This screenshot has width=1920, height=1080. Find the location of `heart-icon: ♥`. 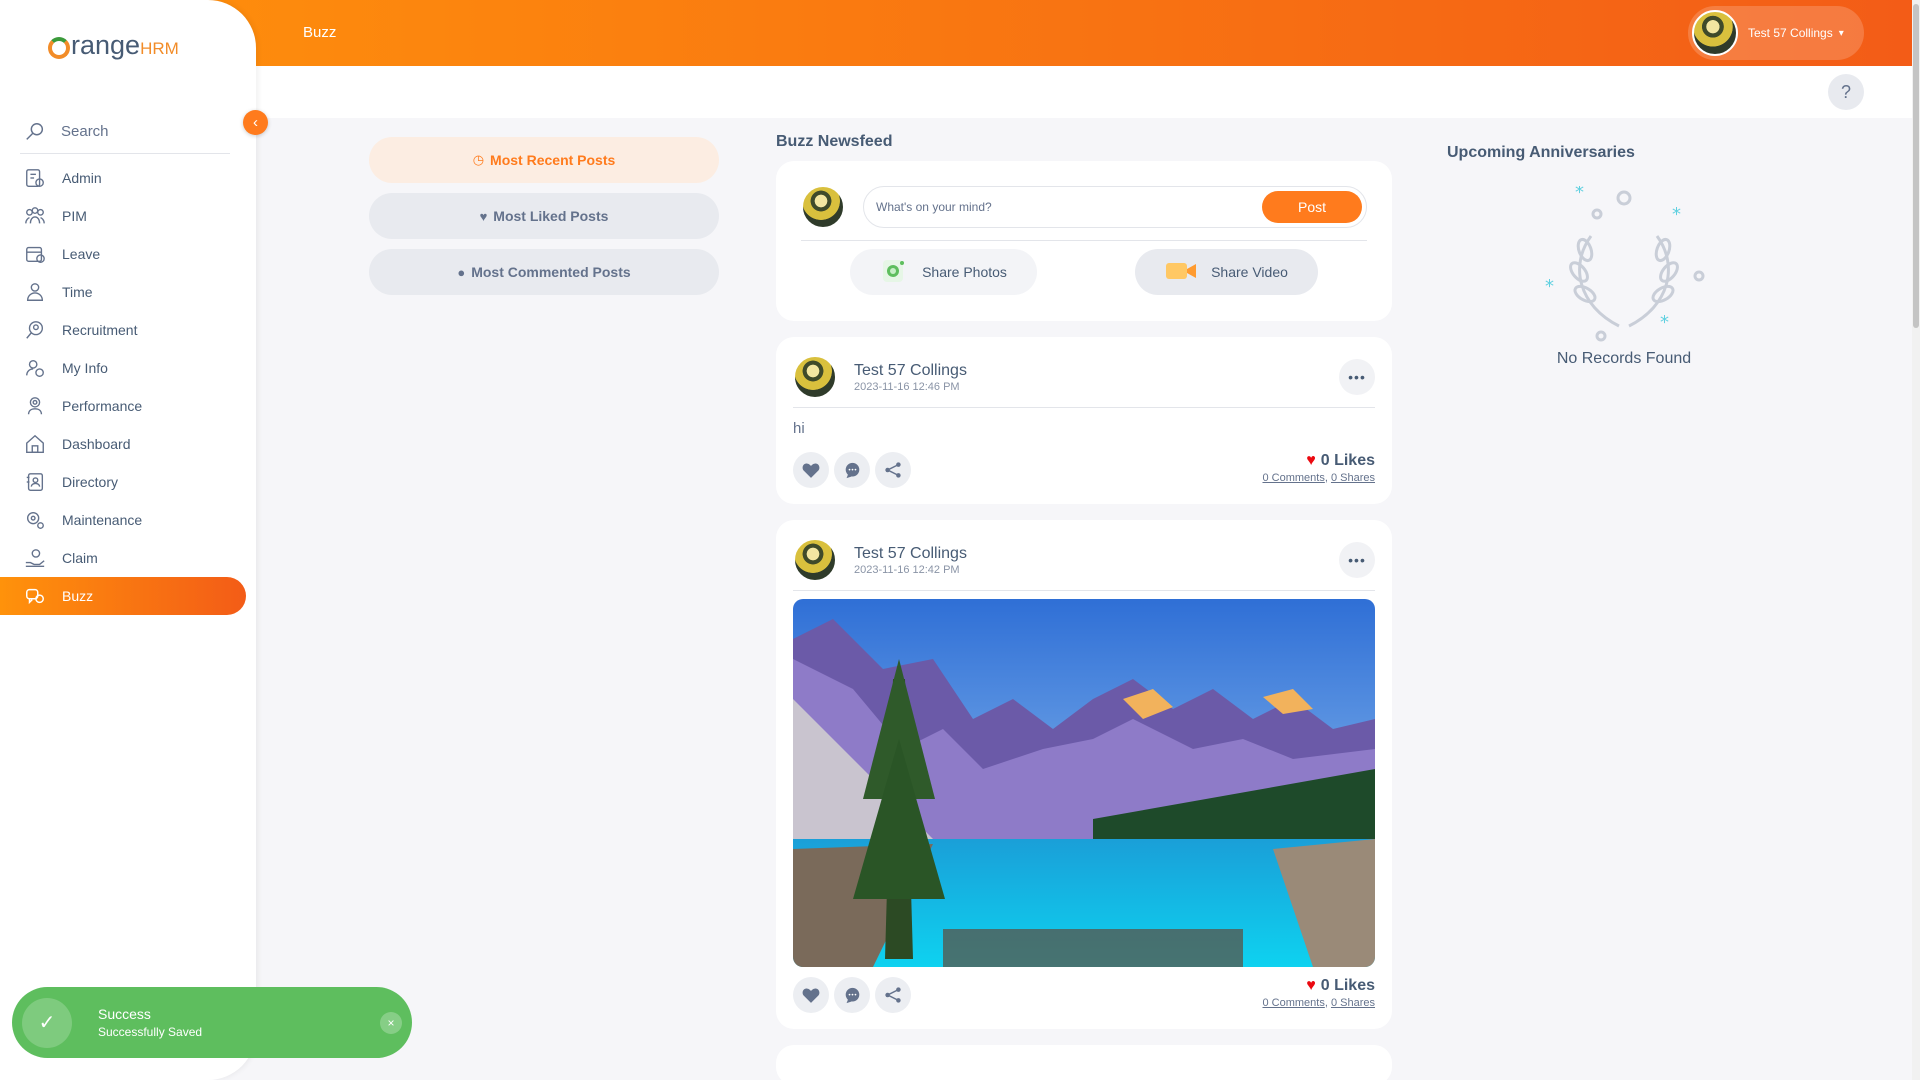

heart-icon: ♥ is located at coordinates (1311, 460).